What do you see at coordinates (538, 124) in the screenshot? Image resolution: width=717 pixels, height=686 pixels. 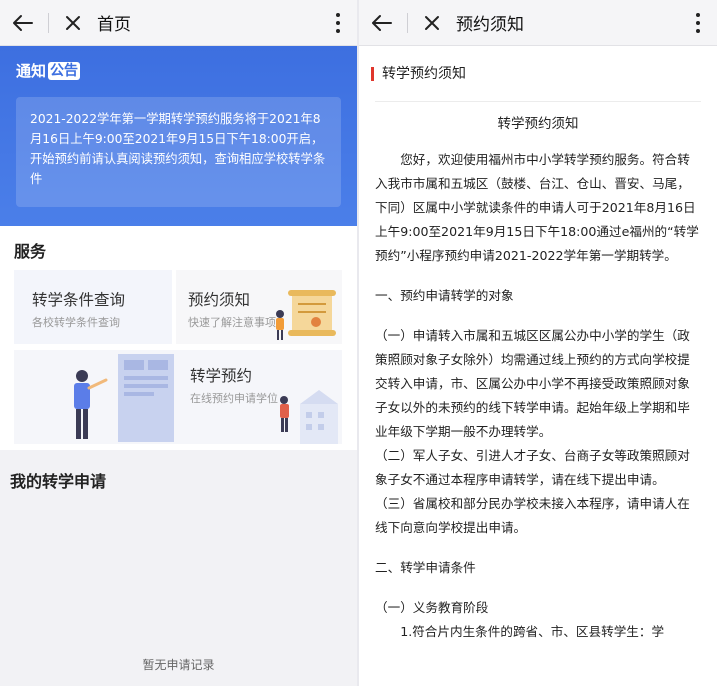 I see `document-title: 转学预约须知` at bounding box center [538, 124].